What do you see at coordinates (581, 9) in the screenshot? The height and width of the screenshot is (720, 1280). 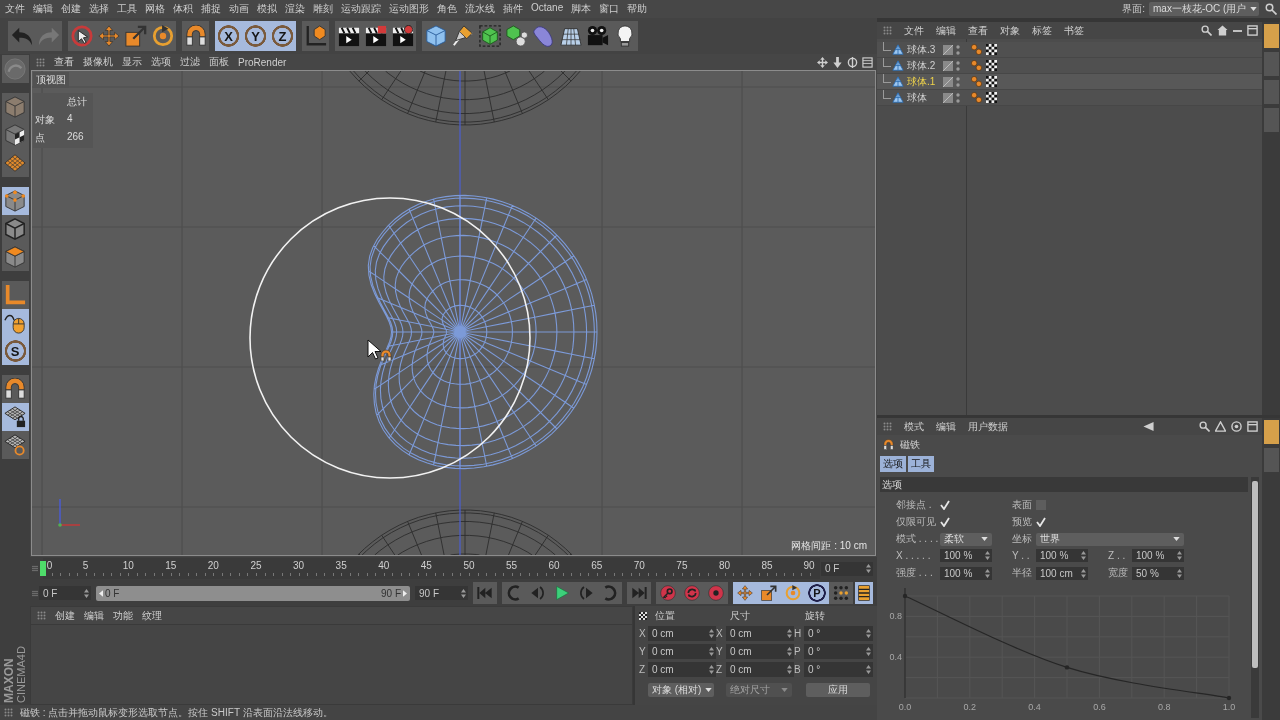 I see `menu-item: 脚本` at bounding box center [581, 9].